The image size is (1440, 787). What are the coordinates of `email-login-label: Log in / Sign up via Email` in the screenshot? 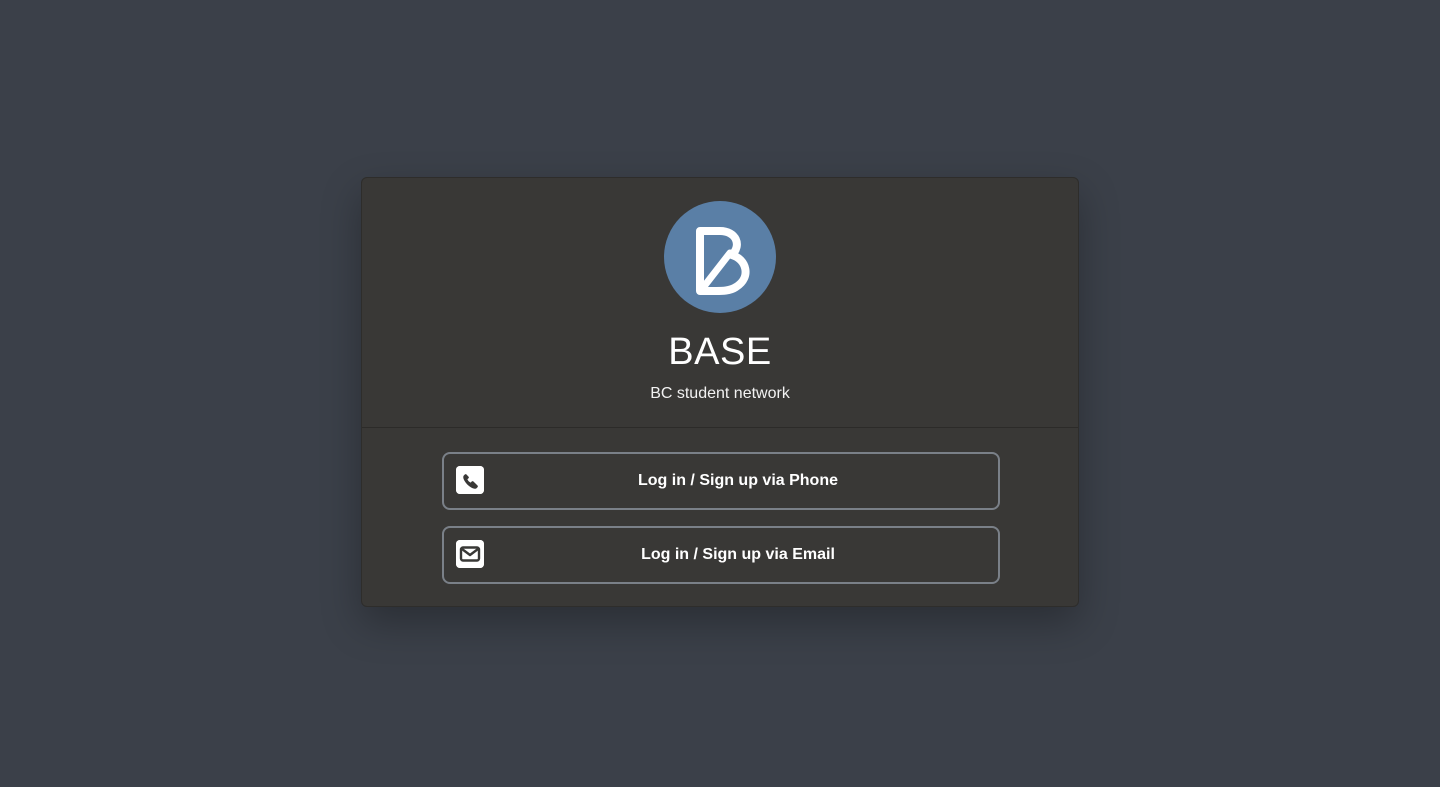 It's located at (738, 554).